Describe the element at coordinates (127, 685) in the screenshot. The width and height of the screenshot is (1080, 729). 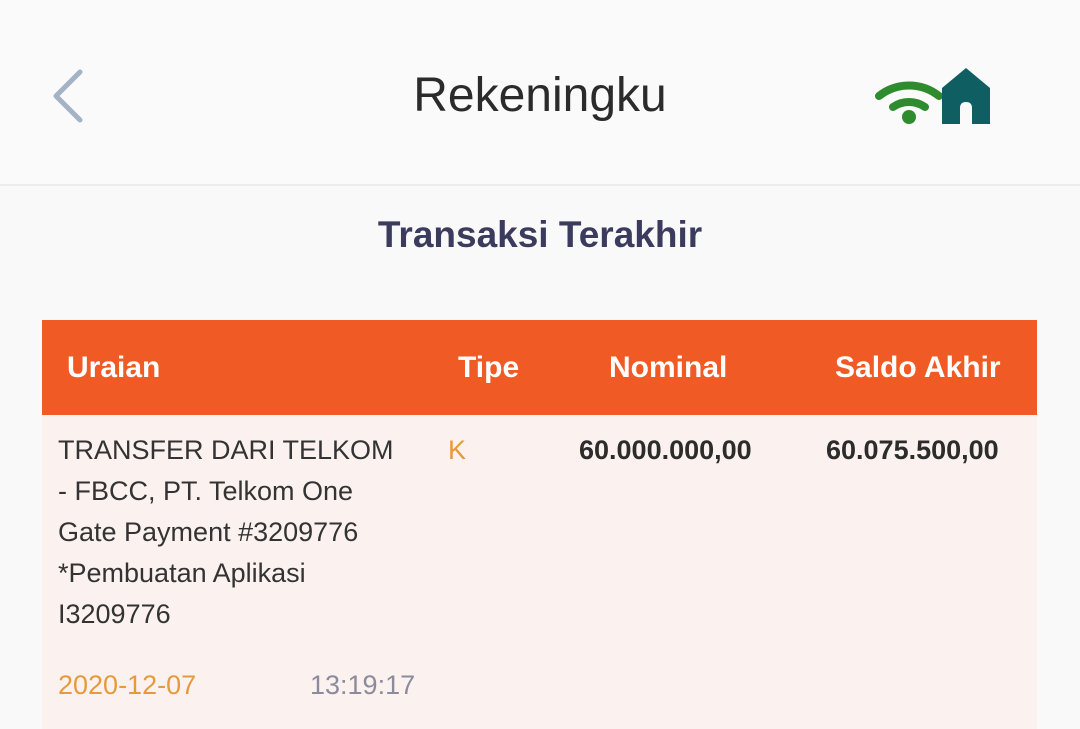
I see `transaction-date: 2020-12-07` at that location.